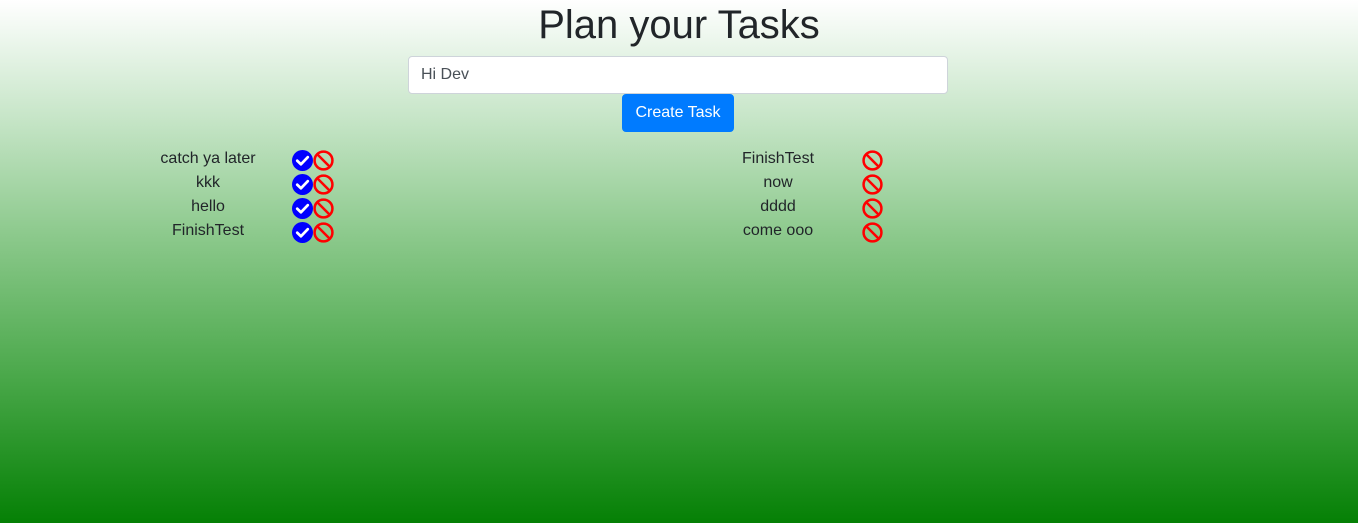  I want to click on task-row: come ooo, so click(828, 232).